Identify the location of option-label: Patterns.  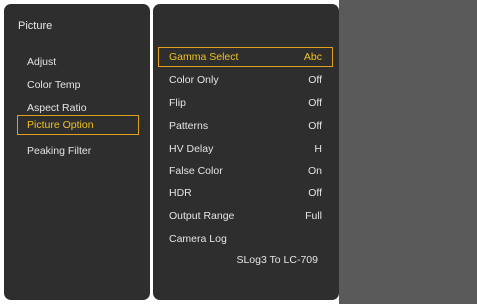
(189, 126).